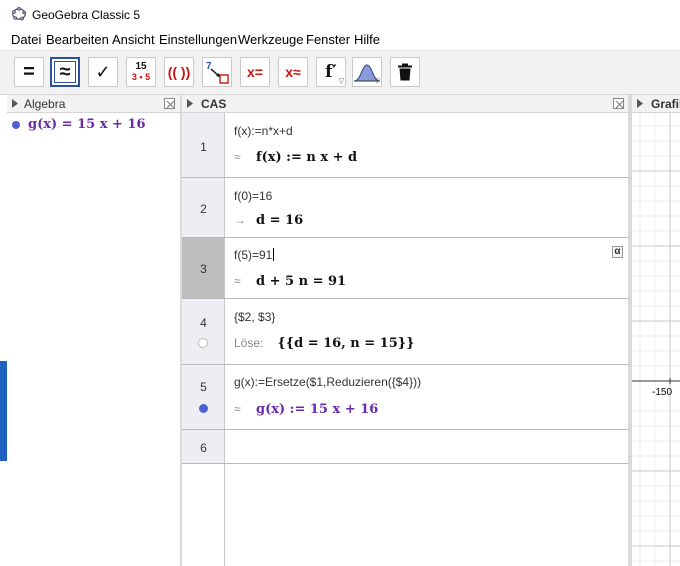 Image resolution: width=680 pixels, height=566 pixels. I want to click on window-title: GeoGebra Classic 5, so click(86, 15).